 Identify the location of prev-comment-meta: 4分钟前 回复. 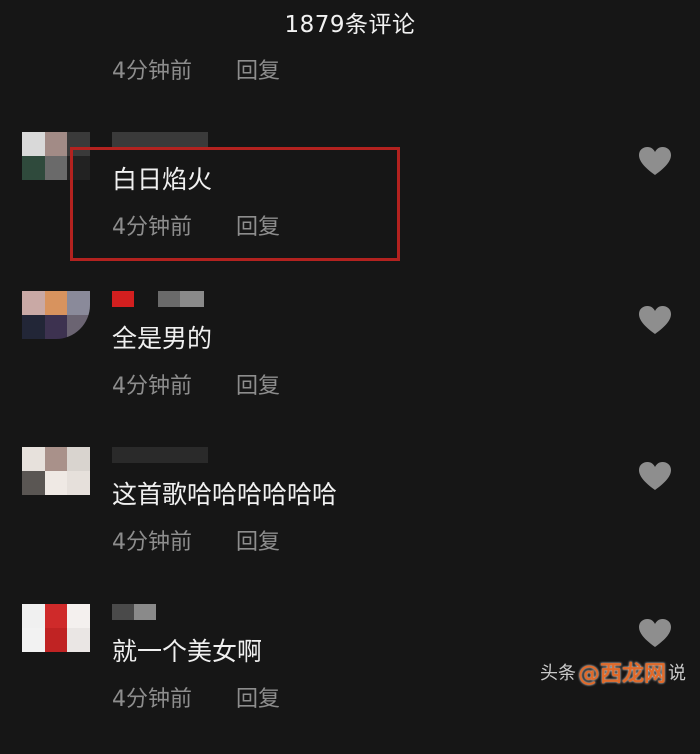
(196, 69).